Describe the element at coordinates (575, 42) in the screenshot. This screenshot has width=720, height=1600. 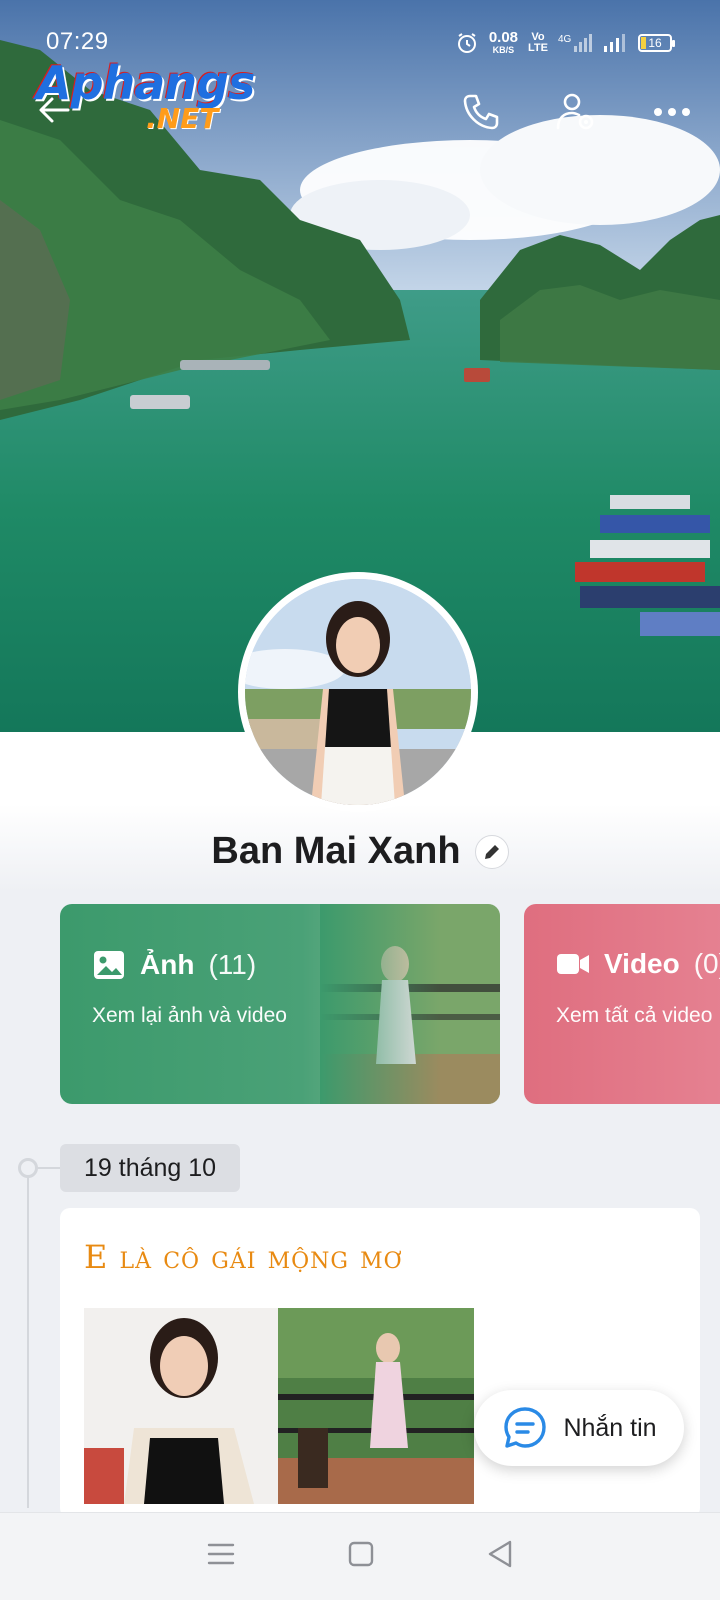
I see `signal-sim1-icon: 4G` at that location.